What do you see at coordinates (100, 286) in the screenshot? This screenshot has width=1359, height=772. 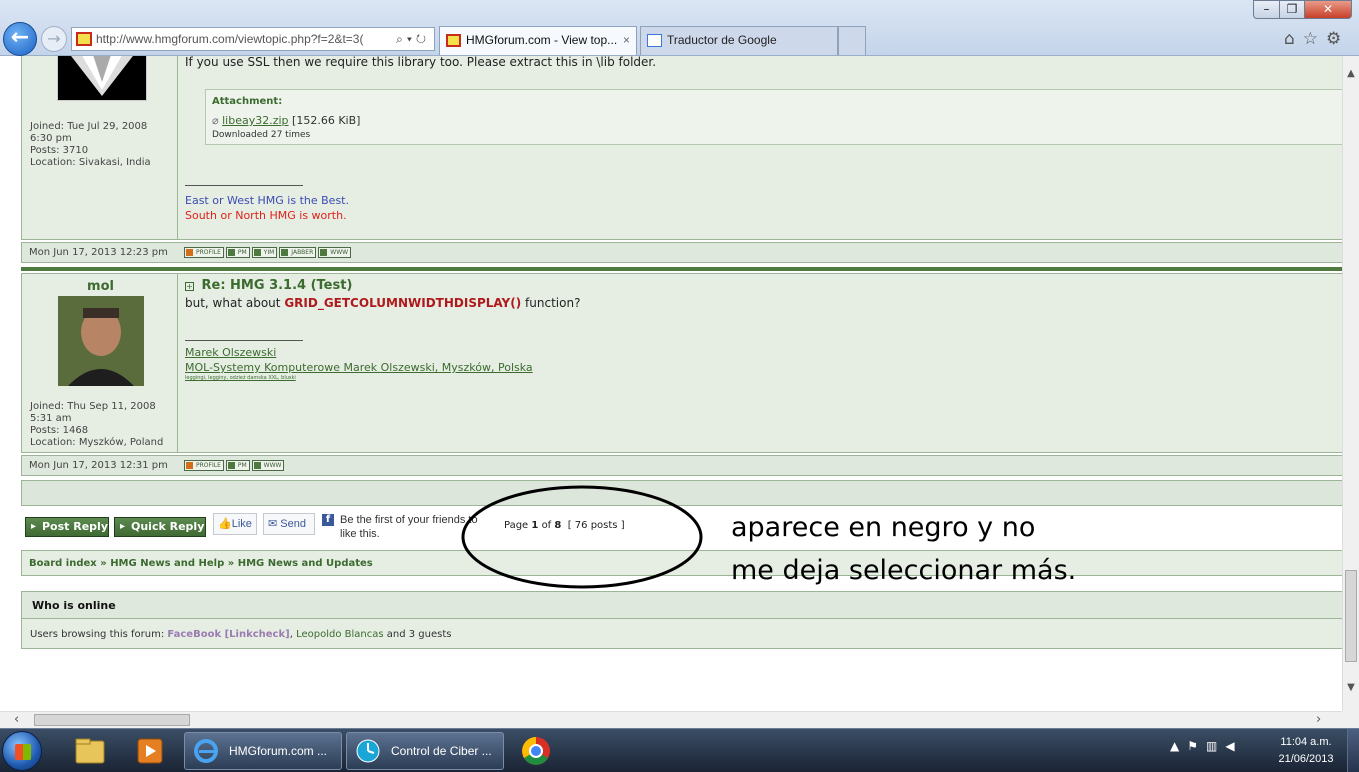 I see `post-username: mol` at bounding box center [100, 286].